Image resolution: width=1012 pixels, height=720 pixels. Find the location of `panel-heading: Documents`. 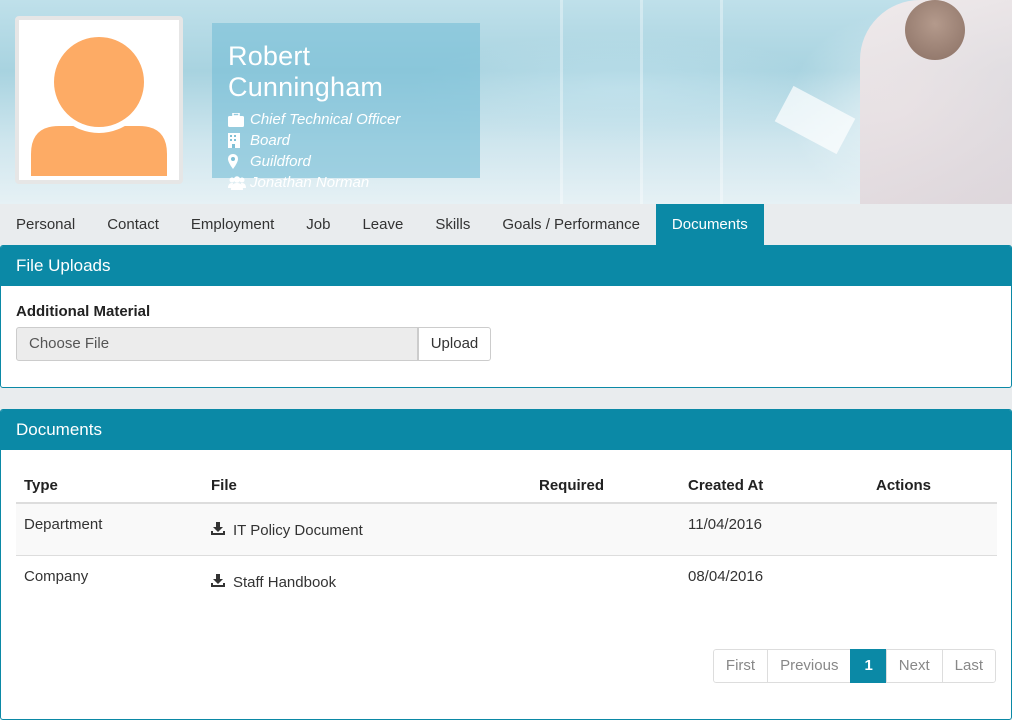

panel-heading: Documents is located at coordinates (506, 430).